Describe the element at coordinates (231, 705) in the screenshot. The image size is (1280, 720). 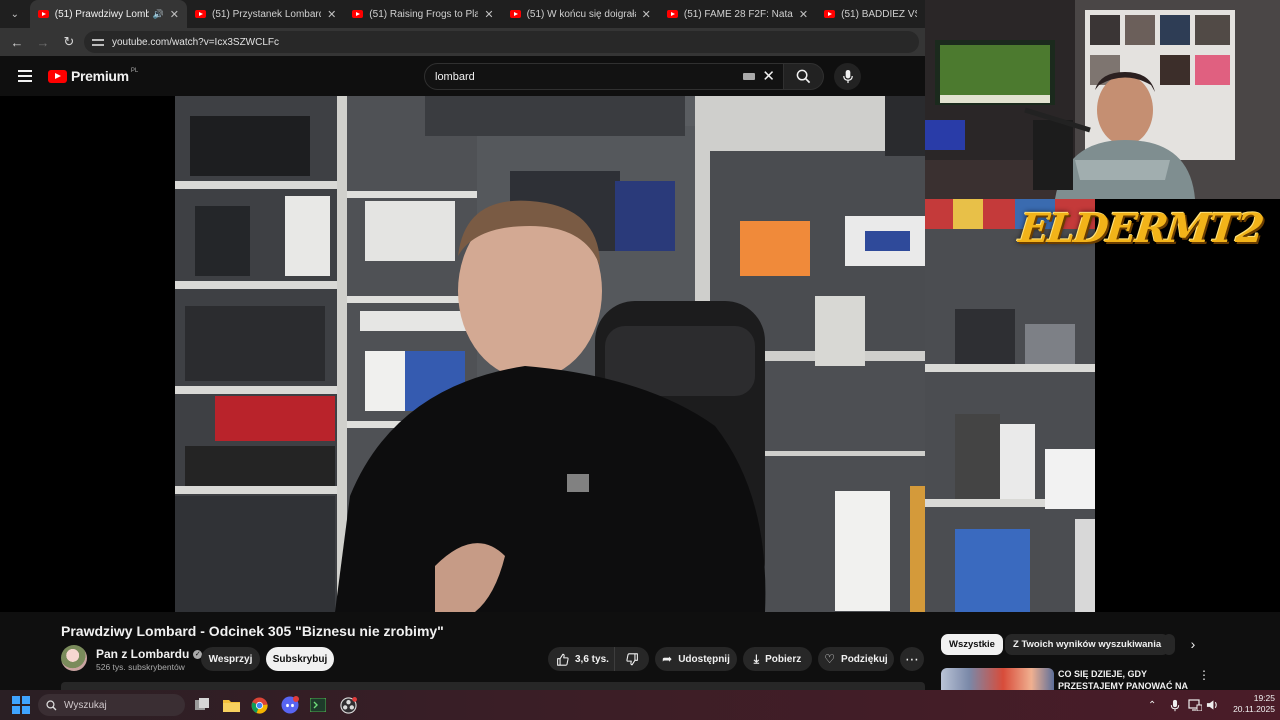
I see `file-explorer-icon` at that location.